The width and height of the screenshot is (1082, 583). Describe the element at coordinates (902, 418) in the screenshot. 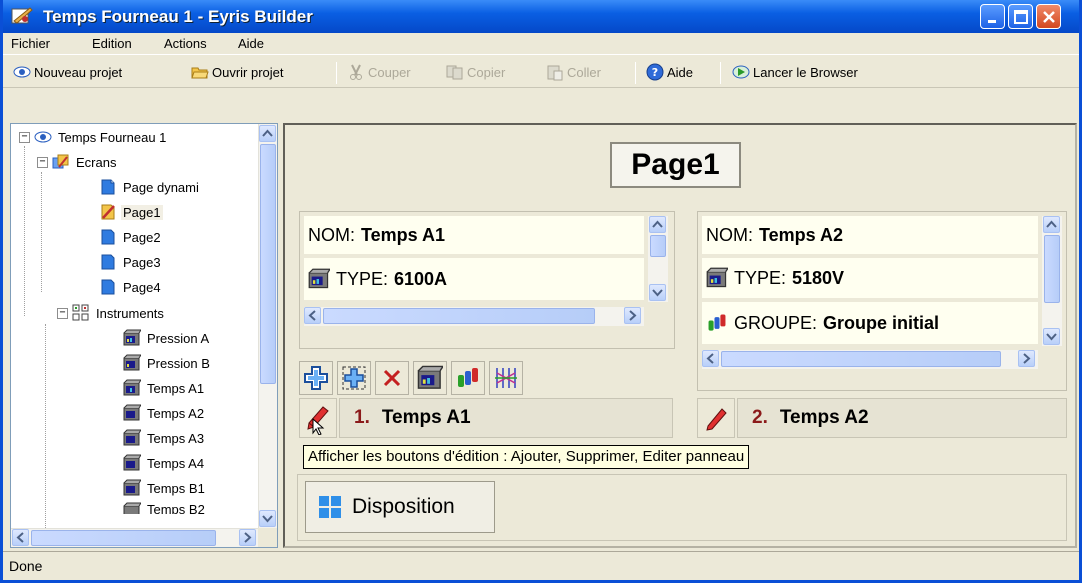

I see `panel-2-header: 2. Temps A2` at that location.